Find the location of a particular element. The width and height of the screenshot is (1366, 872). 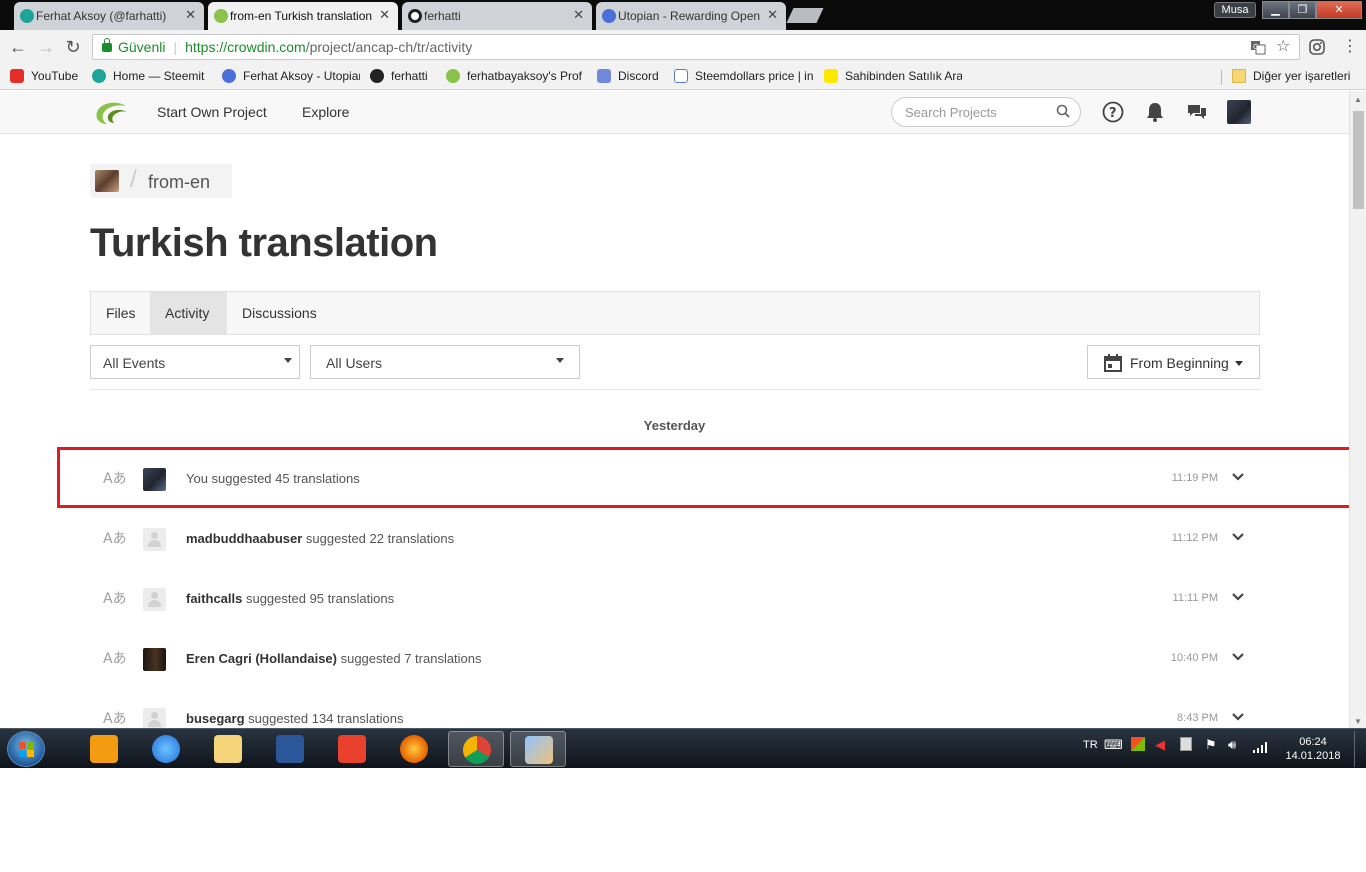

taskbar-paint is located at coordinates (538, 749).